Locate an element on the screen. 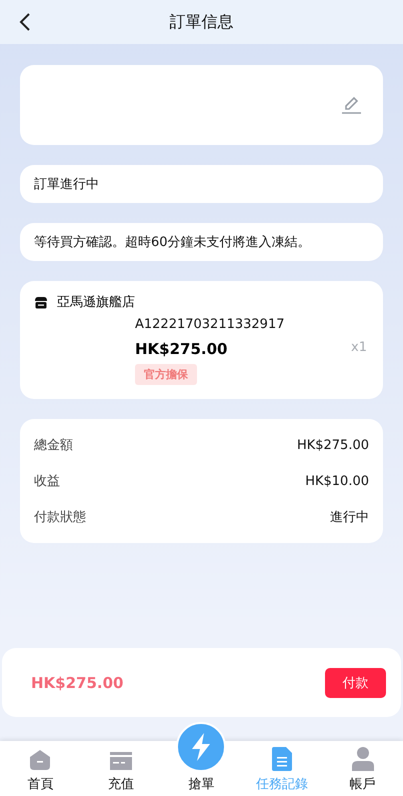  back-icon is located at coordinates (25, 22).